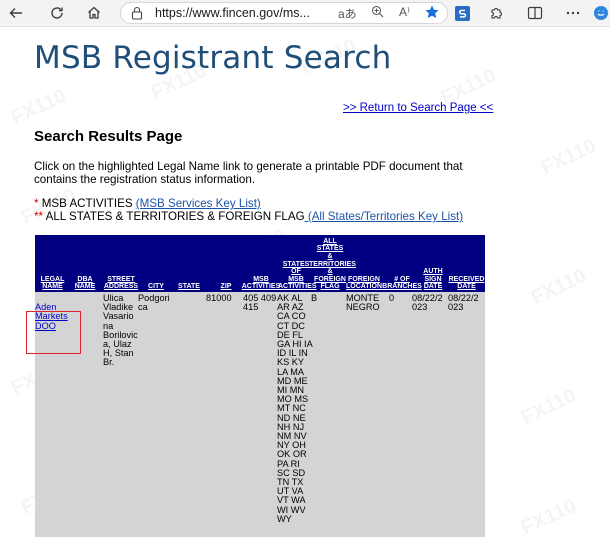 This screenshot has height=537, width=610. Describe the element at coordinates (121, 283) in the screenshot. I see `header-street-address: STREET ADDRESS` at that location.